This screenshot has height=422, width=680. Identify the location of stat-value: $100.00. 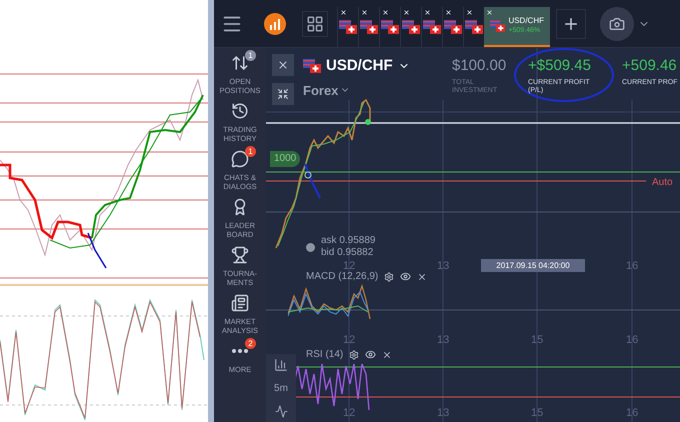
(480, 65).